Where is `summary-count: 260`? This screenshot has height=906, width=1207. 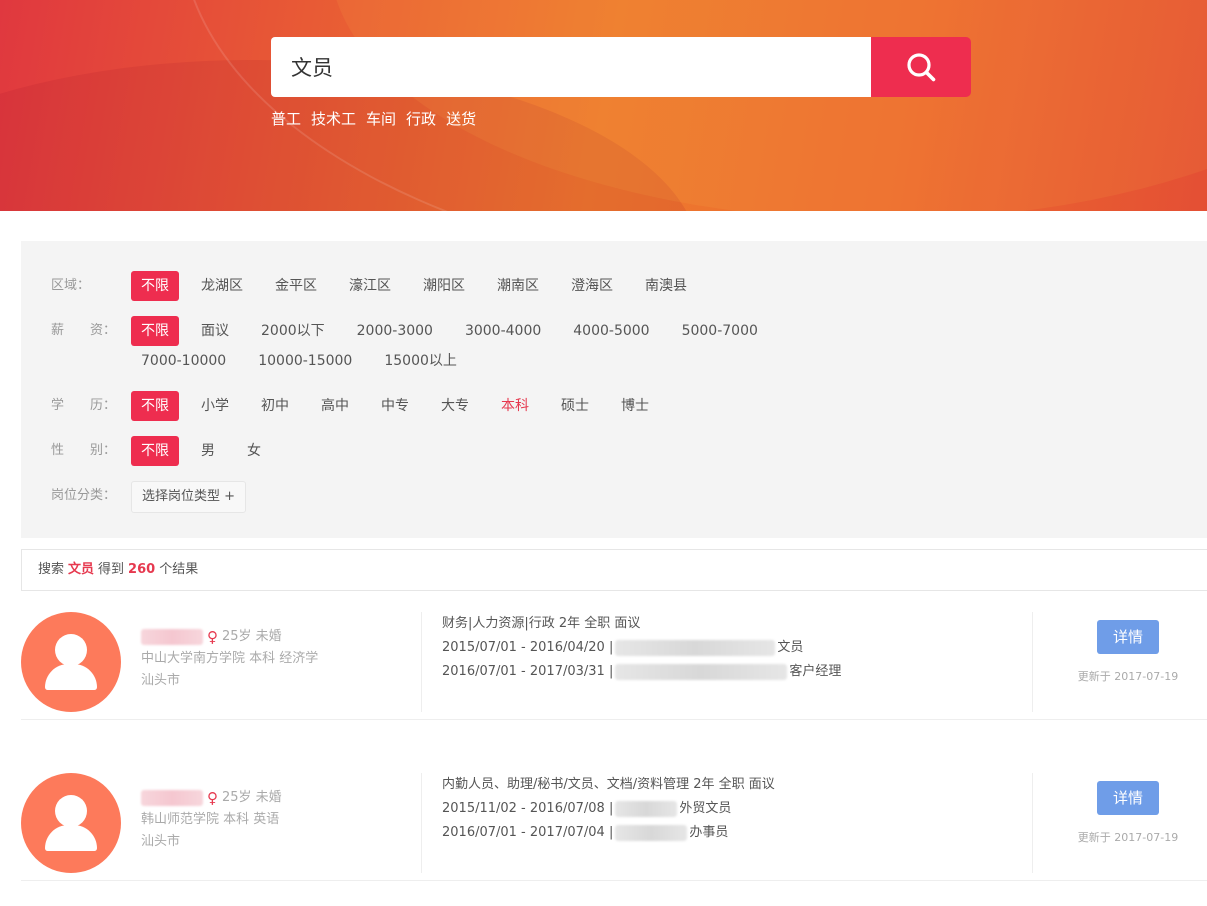
summary-count: 260 is located at coordinates (142, 569).